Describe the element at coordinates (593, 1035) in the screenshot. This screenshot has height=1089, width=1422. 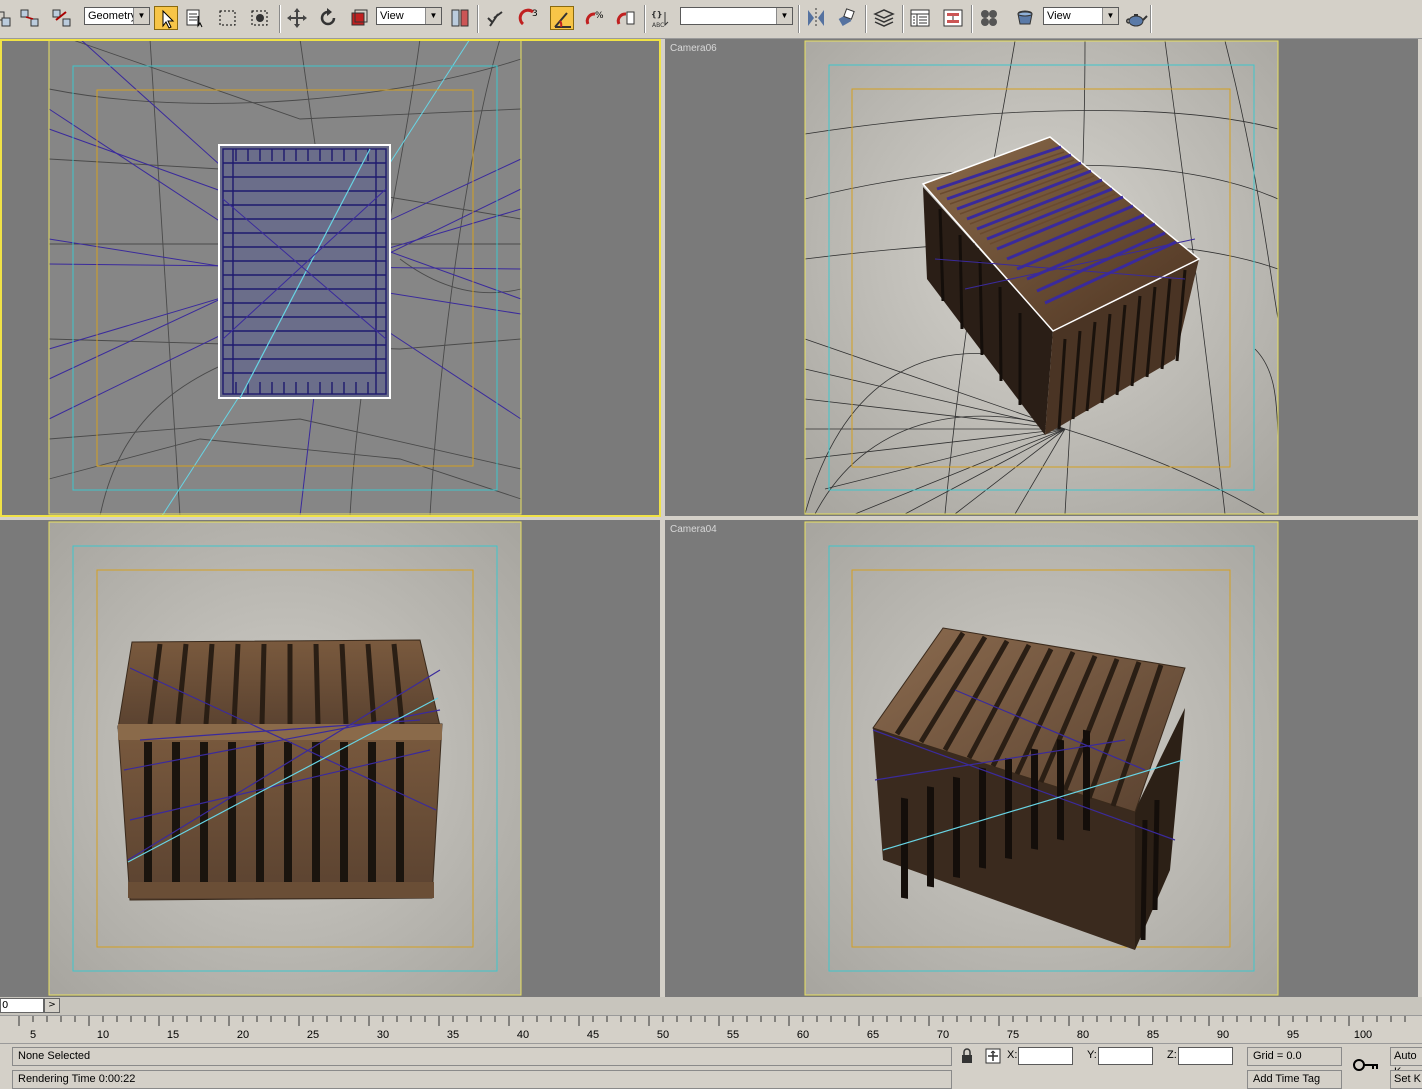
I see `track-tick-label: 45` at that location.